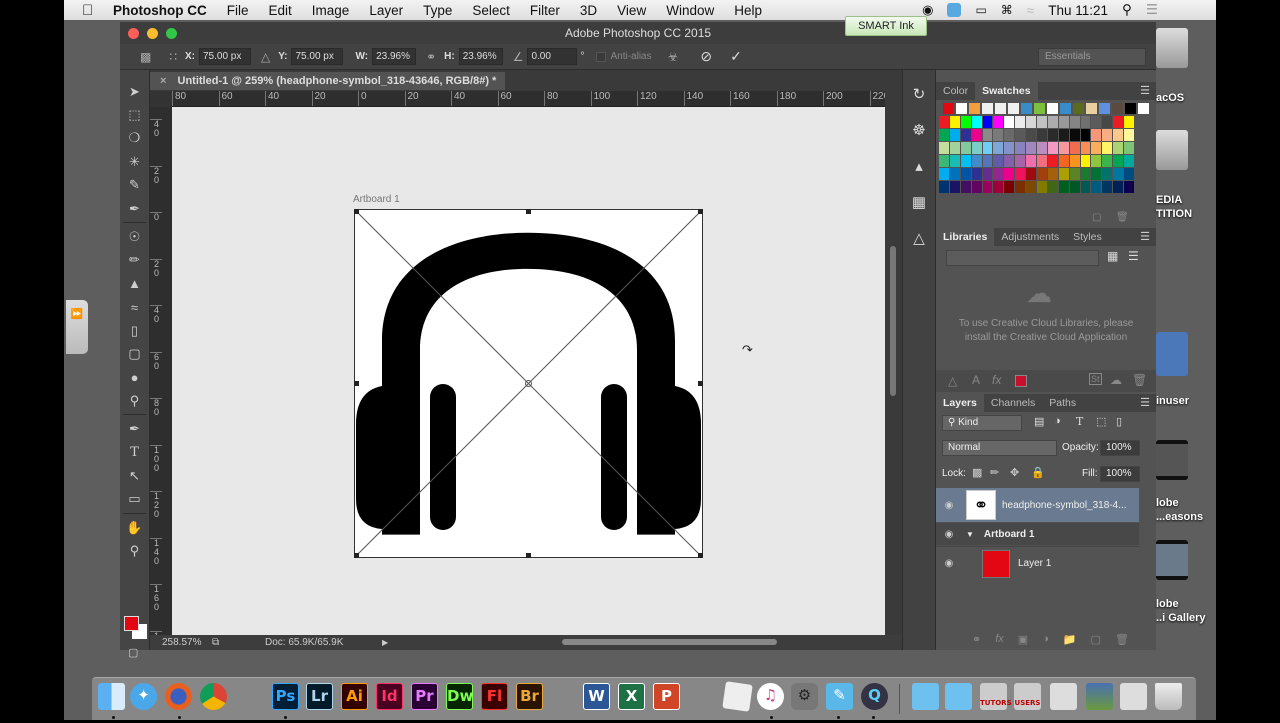  I want to click on layer-row-artboard: ◉ ▼ Artboard 1, so click(1037, 534).